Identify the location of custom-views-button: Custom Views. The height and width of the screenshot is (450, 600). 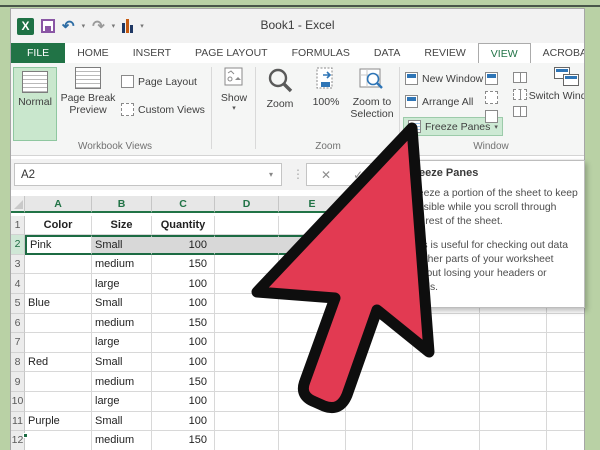
(163, 109).